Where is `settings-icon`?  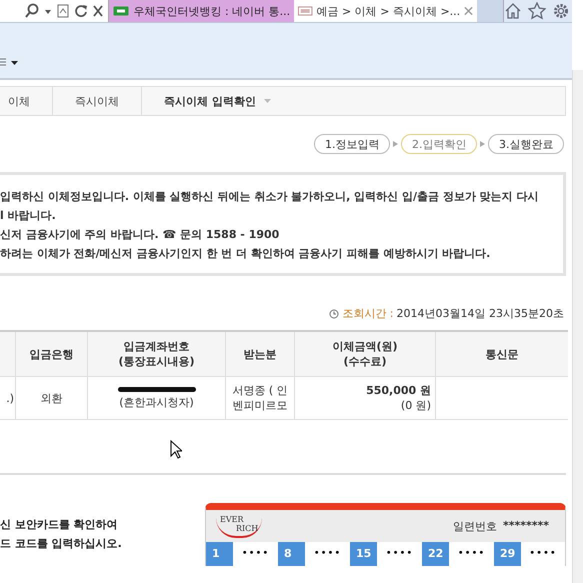 settings-icon is located at coordinates (561, 11).